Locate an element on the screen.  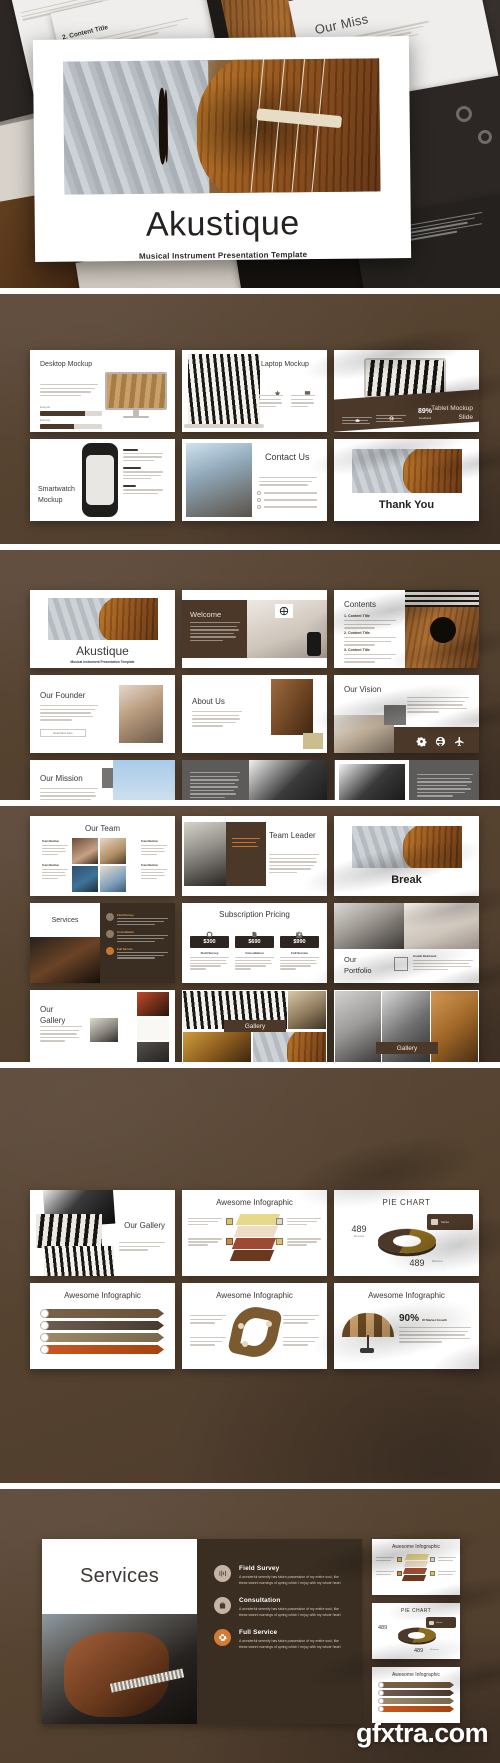
slide-our-mission: Our Mission is located at coordinates (102, 780).